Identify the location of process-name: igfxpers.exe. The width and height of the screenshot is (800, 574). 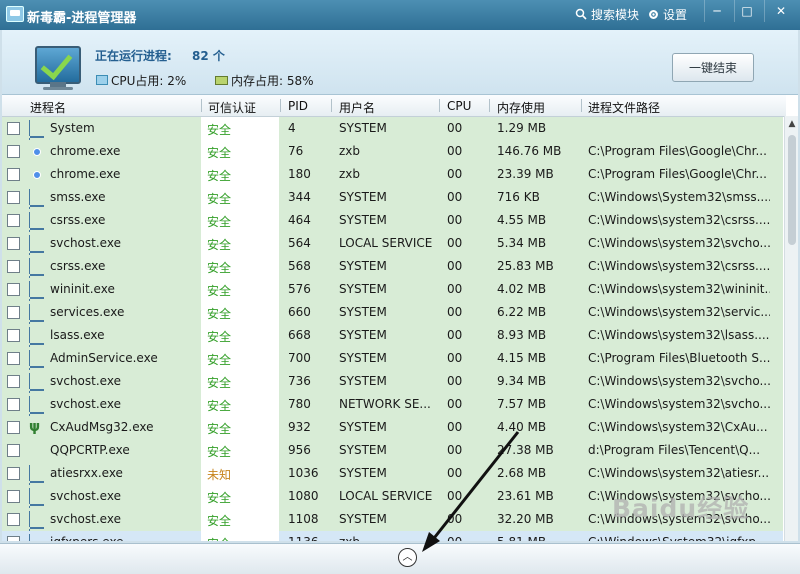
(125, 538).